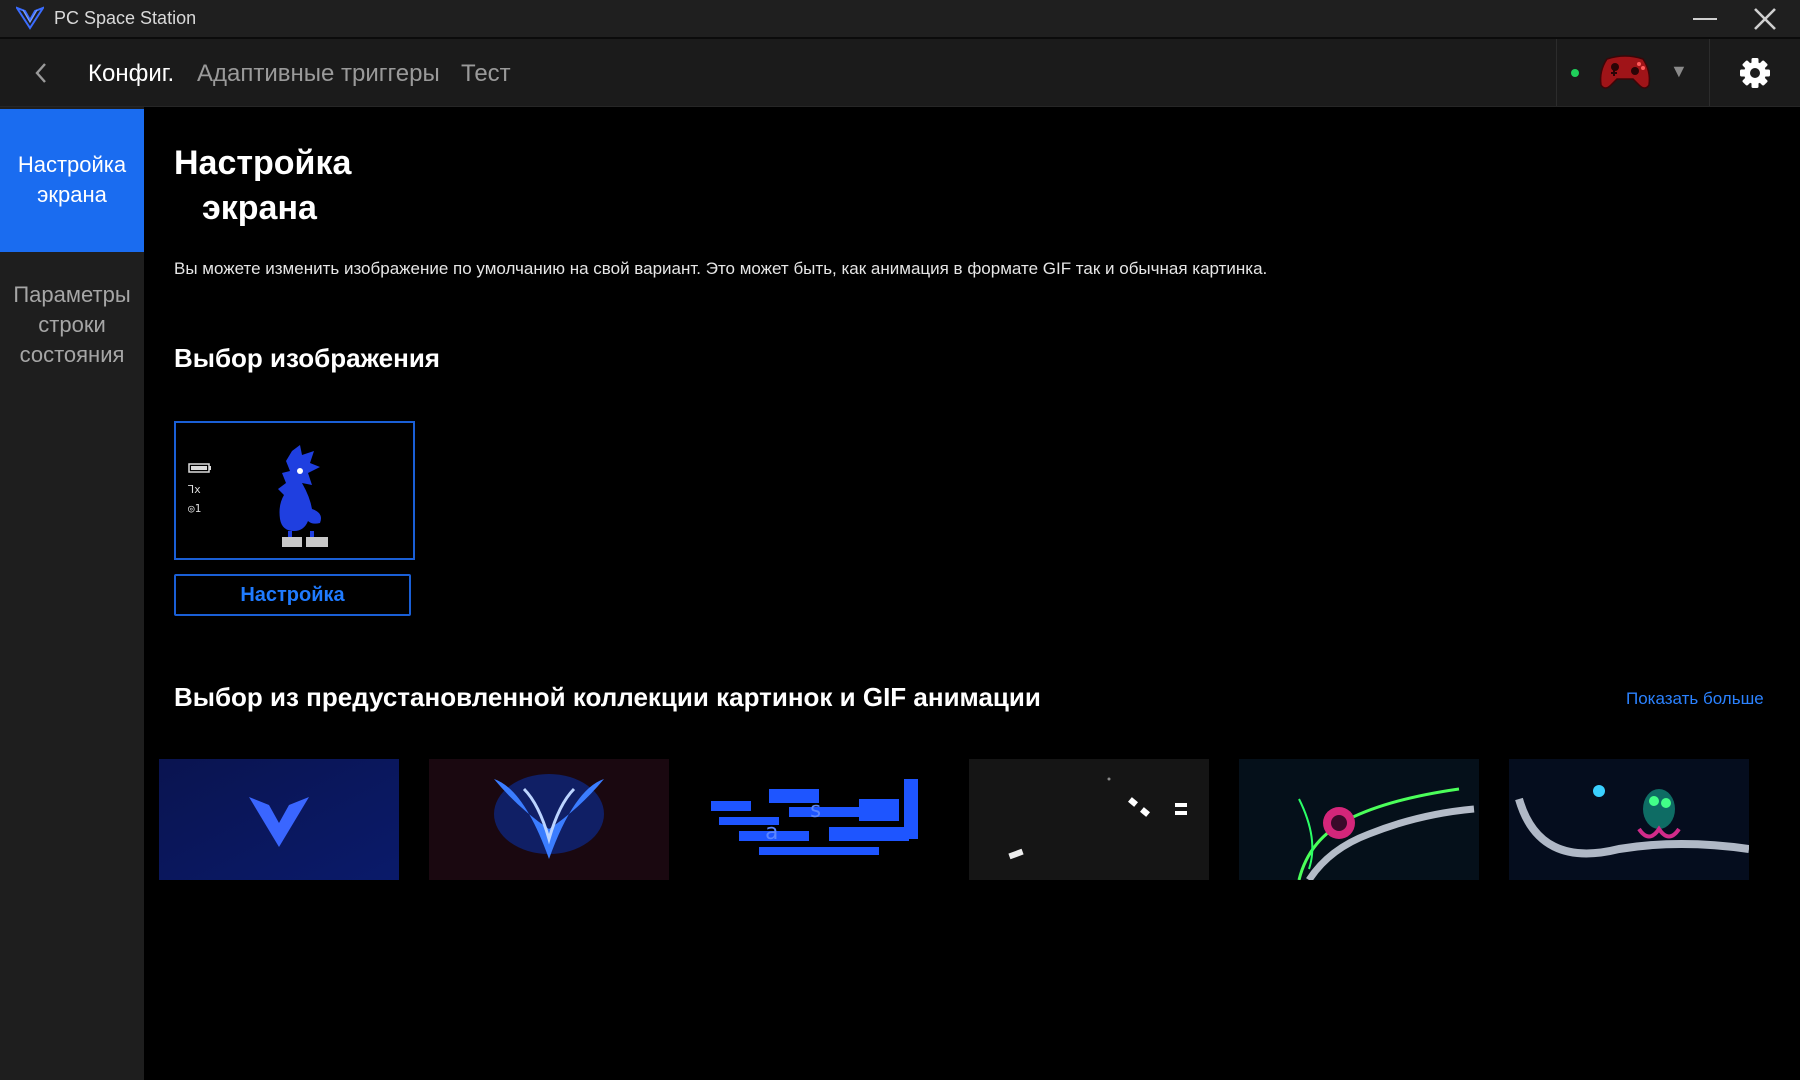 This screenshot has height=1080, width=1800. I want to click on battery-icon, so click(200, 470).